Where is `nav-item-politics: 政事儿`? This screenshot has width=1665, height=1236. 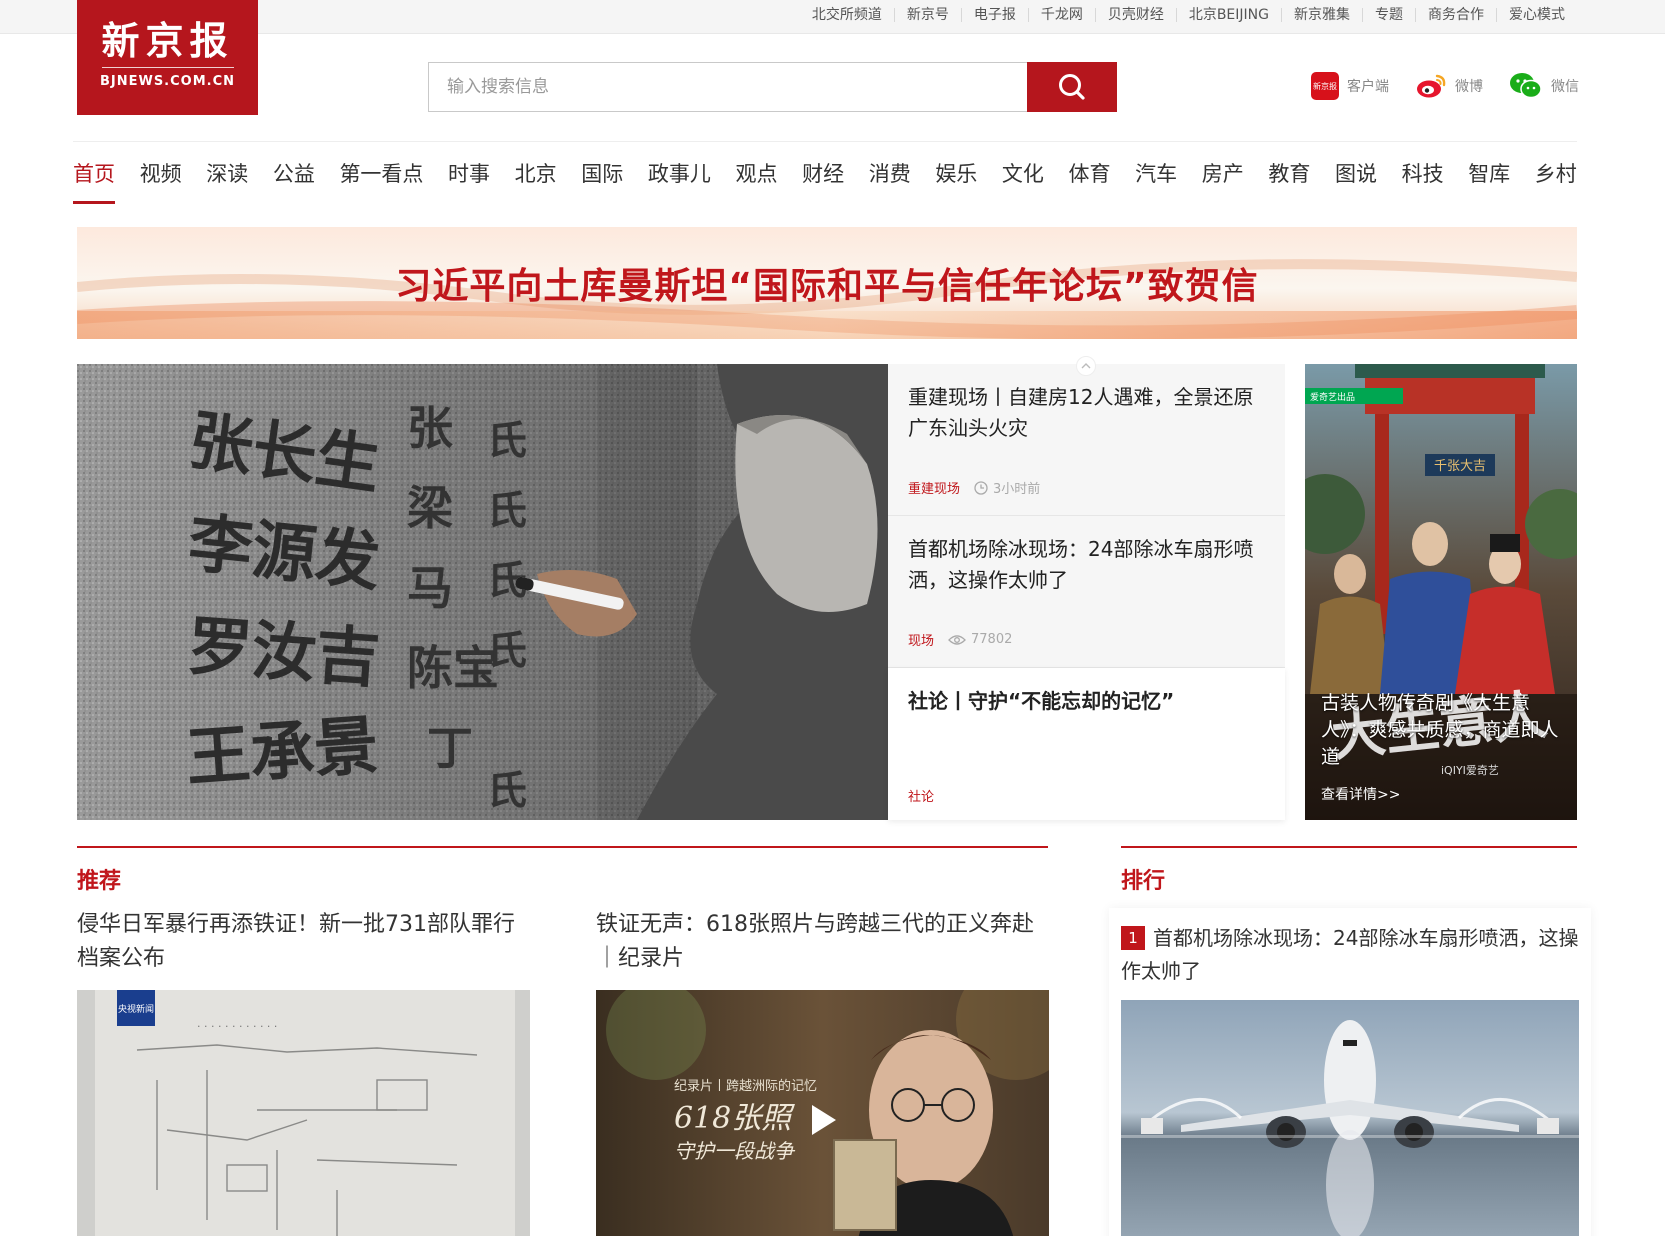 nav-item-politics: 政事儿 is located at coordinates (679, 173).